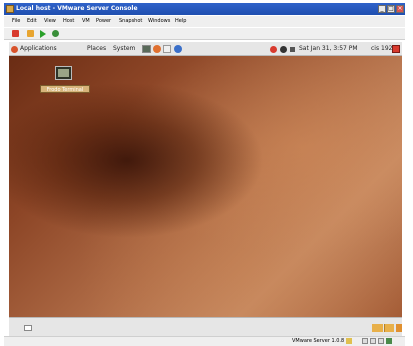  What do you see at coordinates (96, 49) in the screenshot?
I see `places-menu: Places` at bounding box center [96, 49].